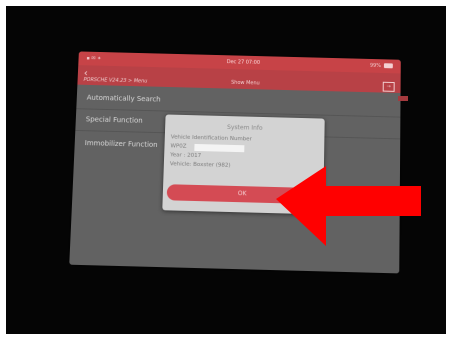 The height and width of the screenshot is (339, 451). Describe the element at coordinates (186, 156) in the screenshot. I see `year-text: Year : 2017` at that location.